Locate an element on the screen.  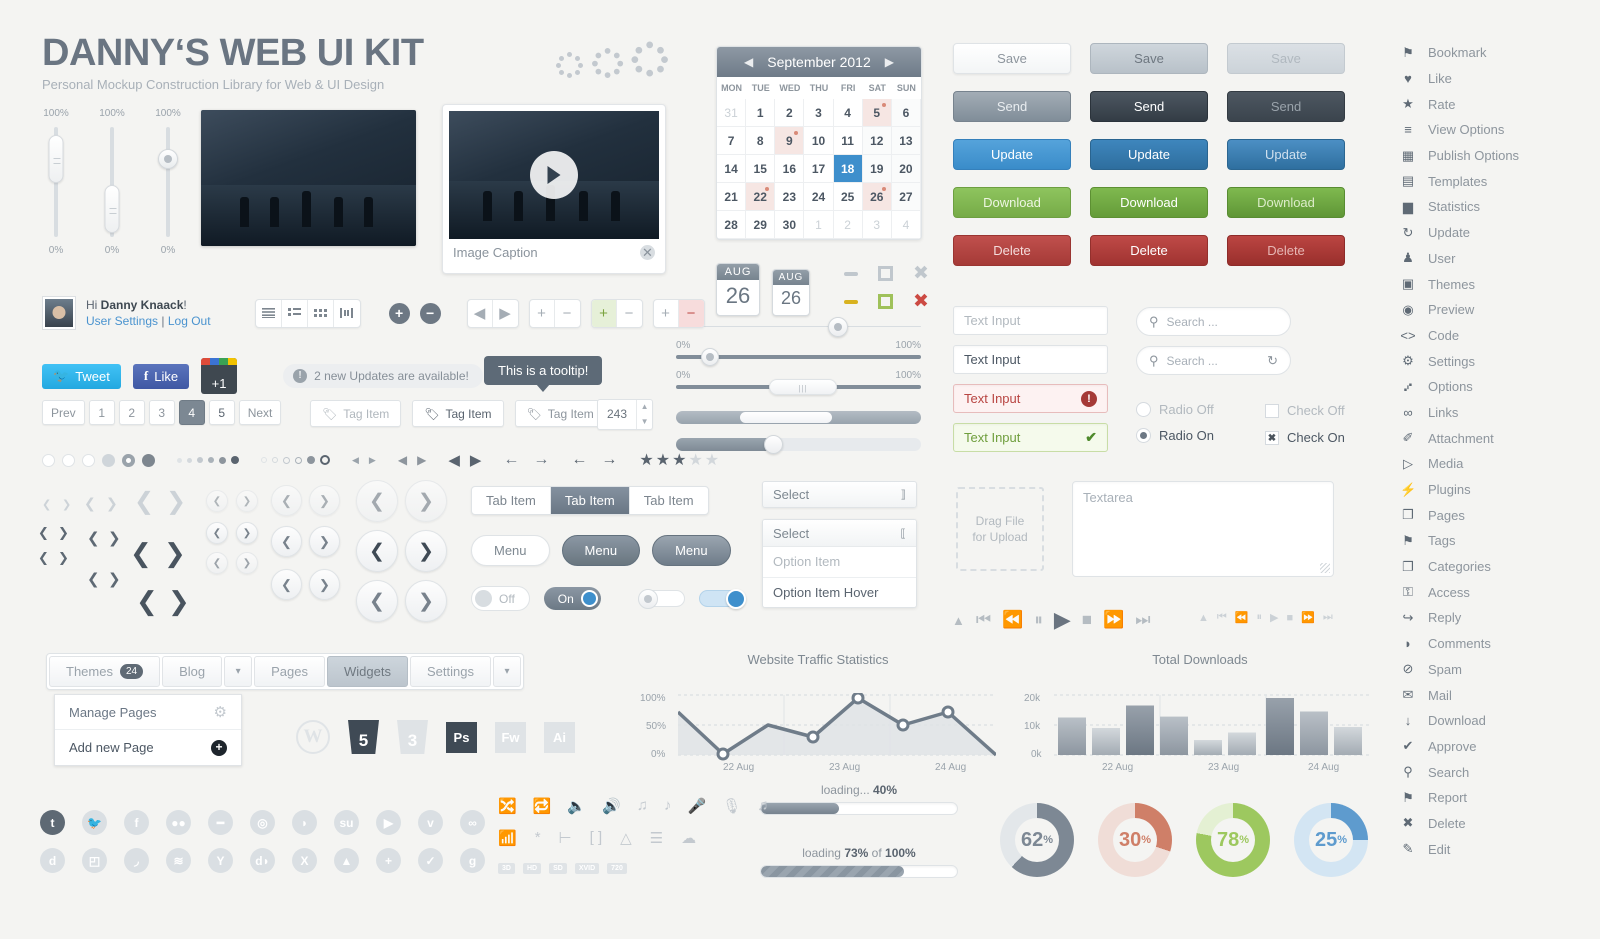
xing-icon: X is located at coordinates (304, 860).